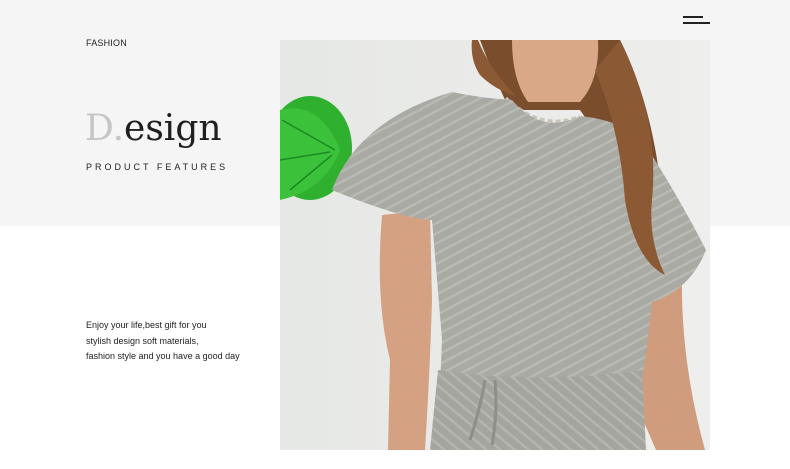 The height and width of the screenshot is (469, 790). Describe the element at coordinates (142, 340) in the screenshot. I see `description-line: stylish design soft materials,` at that location.